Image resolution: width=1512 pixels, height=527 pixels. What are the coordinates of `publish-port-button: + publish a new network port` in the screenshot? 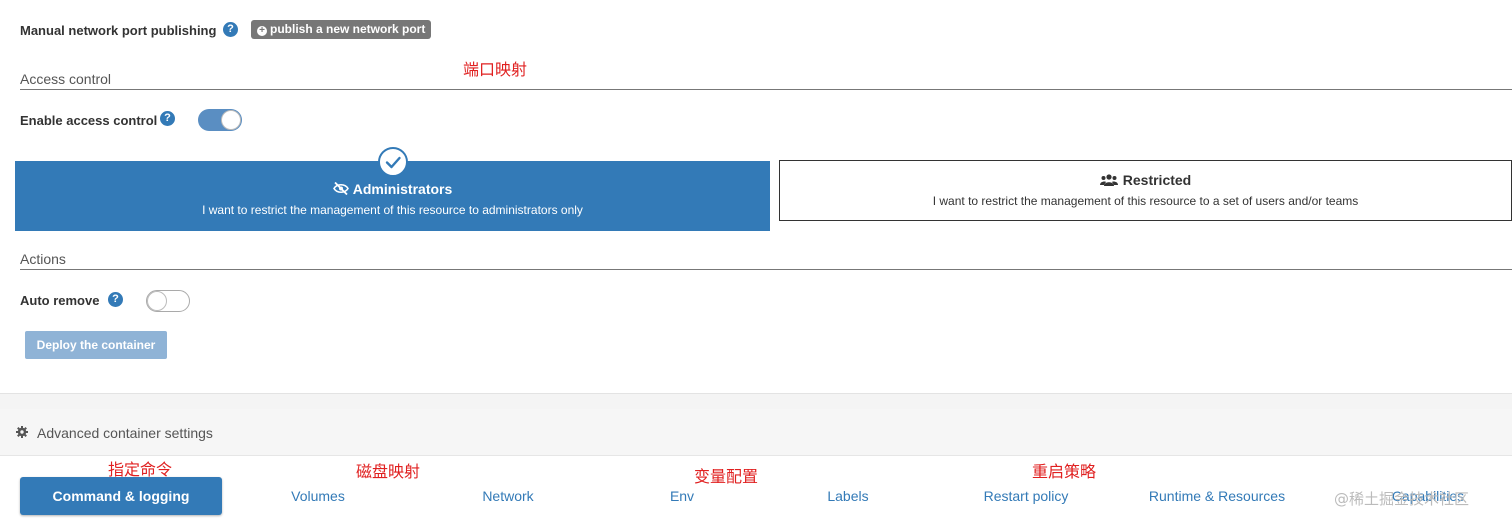 It's located at (341, 29).